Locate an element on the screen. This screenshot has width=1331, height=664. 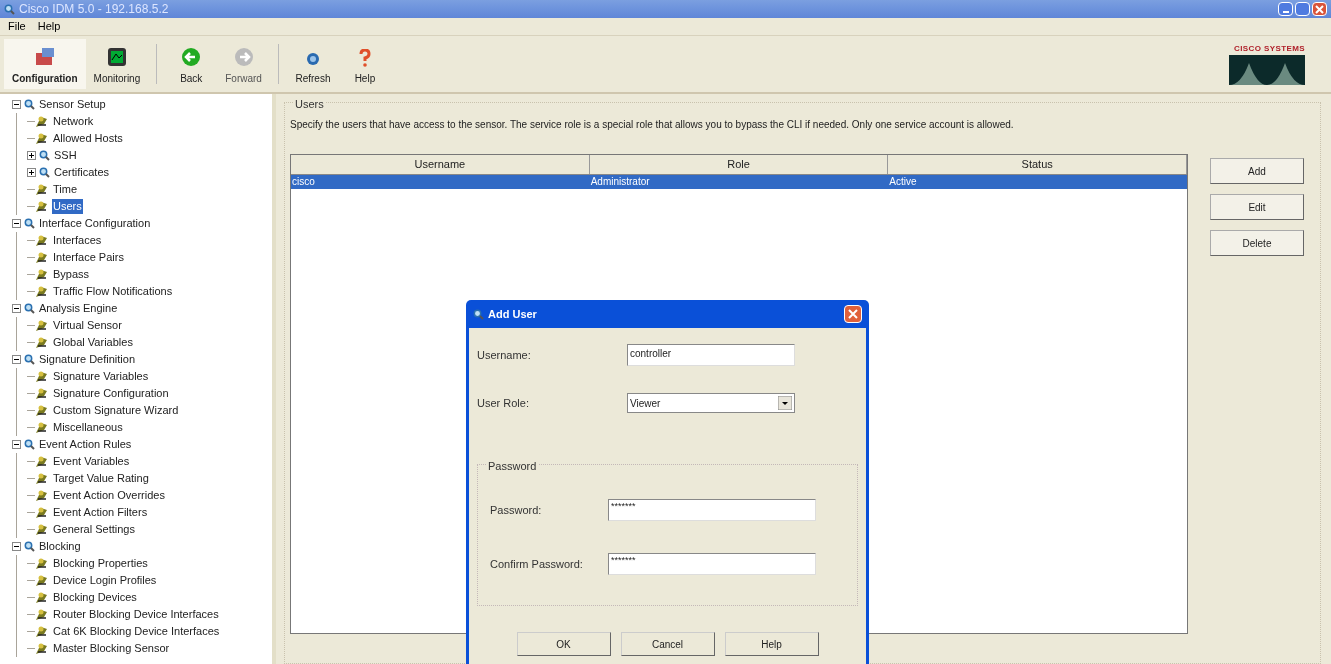
logo-bridge-icon is located at coordinates (1267, 70).